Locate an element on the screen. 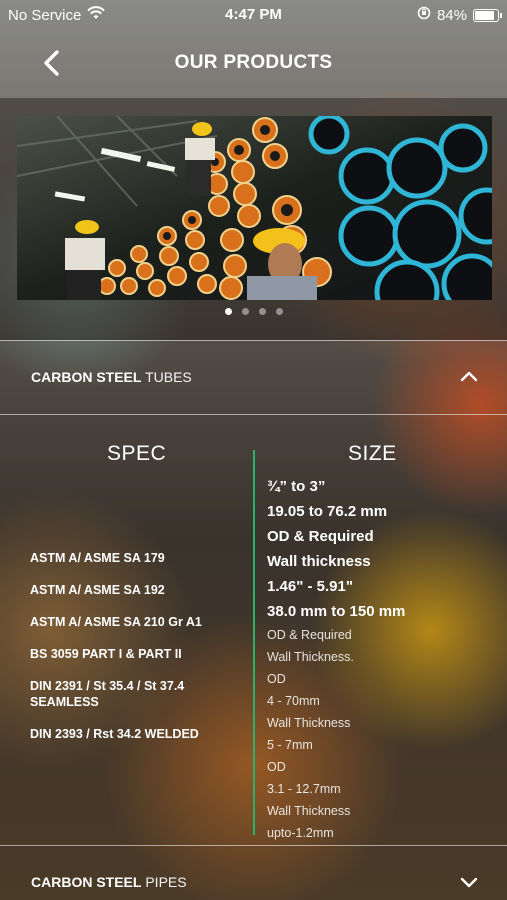 The image size is (507, 900). status-right: 84% is located at coordinates (459, 15).